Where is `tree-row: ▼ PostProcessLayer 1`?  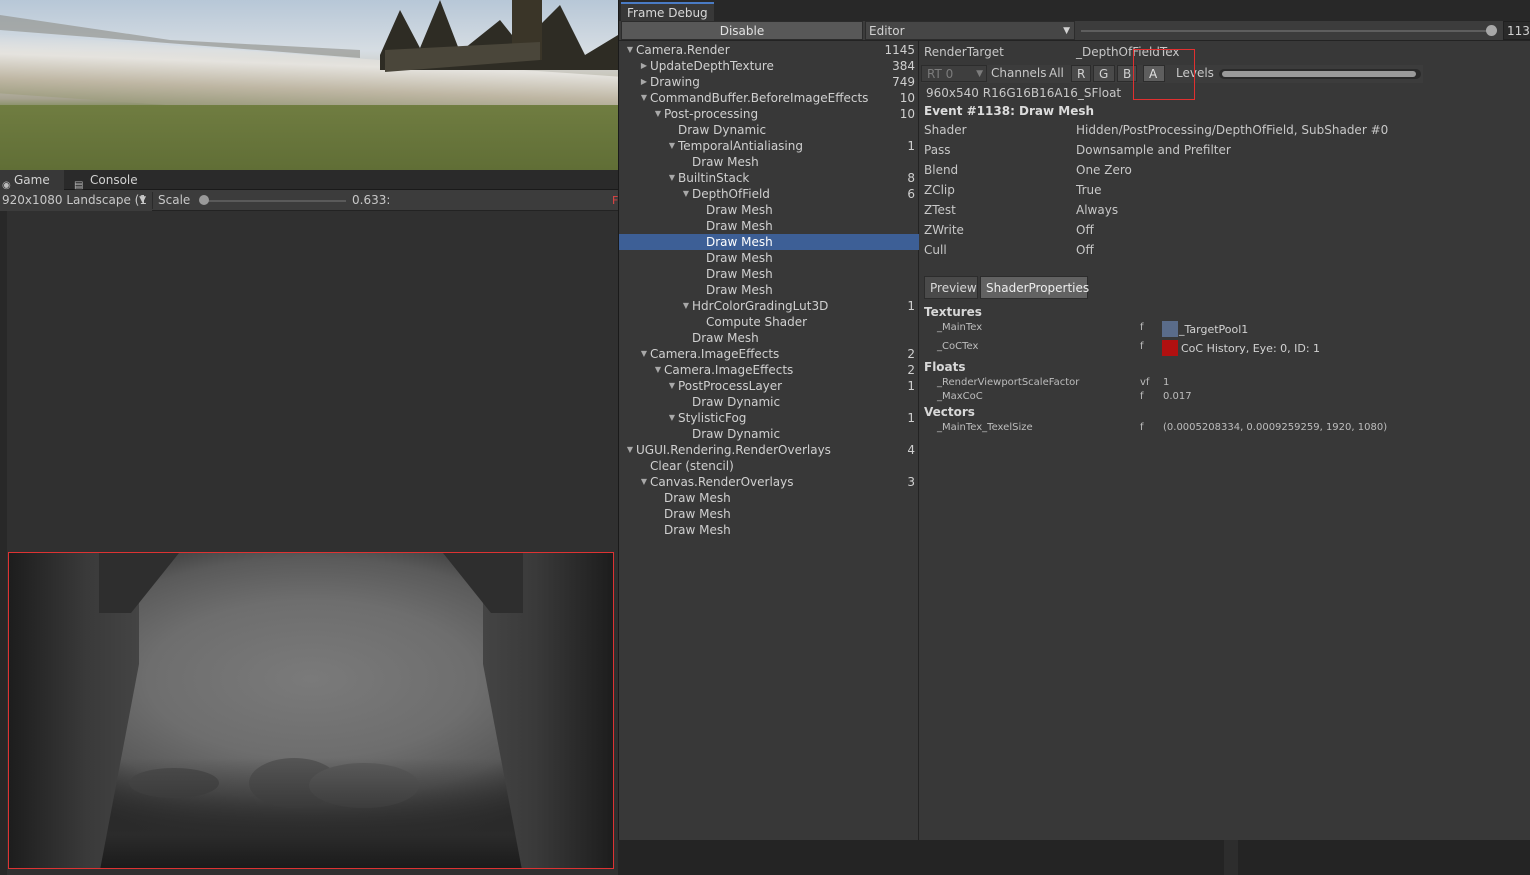 tree-row: ▼ PostProcessLayer 1 is located at coordinates (769, 386).